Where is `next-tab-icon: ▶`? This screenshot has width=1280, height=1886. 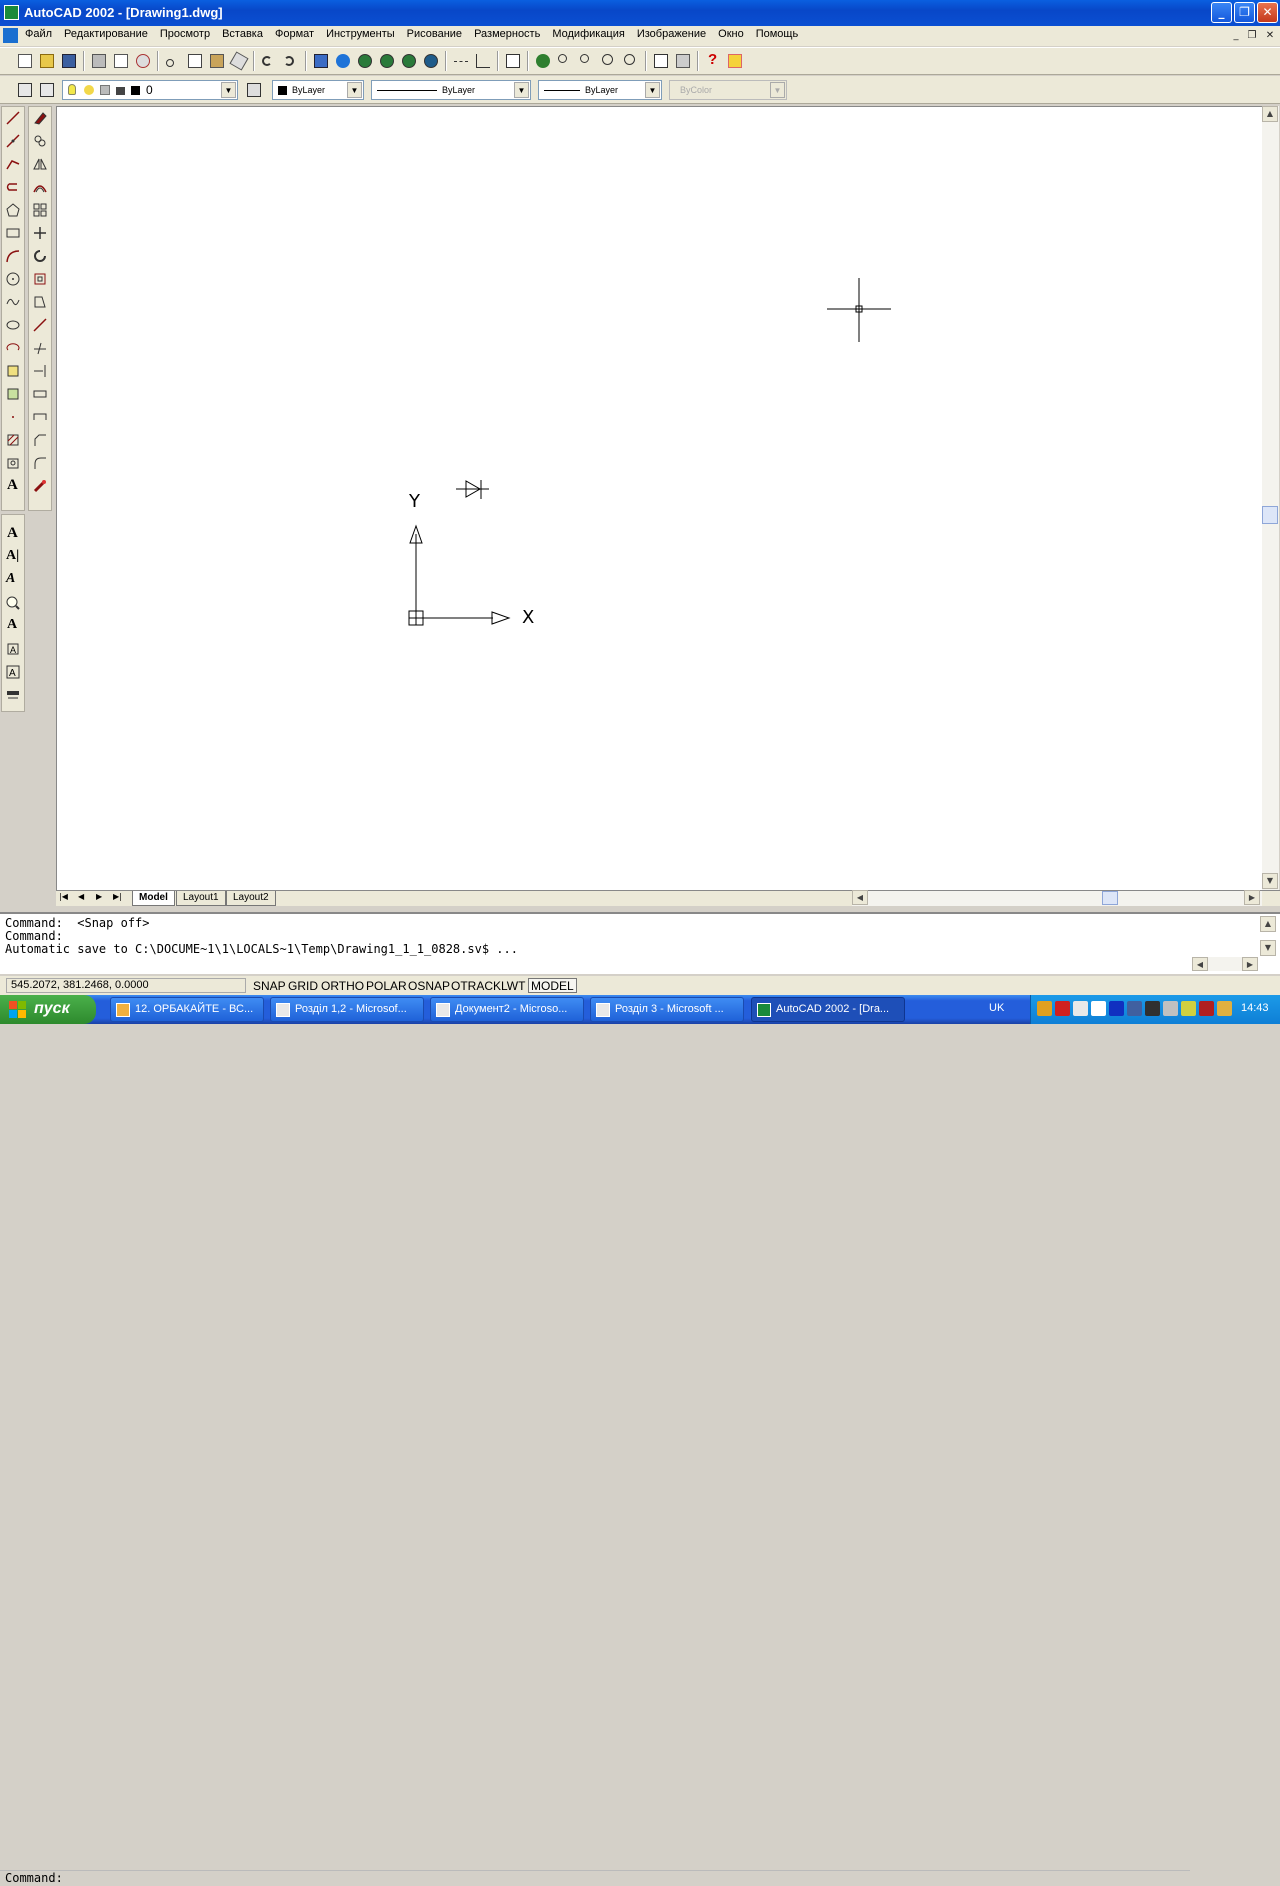 next-tab-icon: ▶ is located at coordinates (99, 896).